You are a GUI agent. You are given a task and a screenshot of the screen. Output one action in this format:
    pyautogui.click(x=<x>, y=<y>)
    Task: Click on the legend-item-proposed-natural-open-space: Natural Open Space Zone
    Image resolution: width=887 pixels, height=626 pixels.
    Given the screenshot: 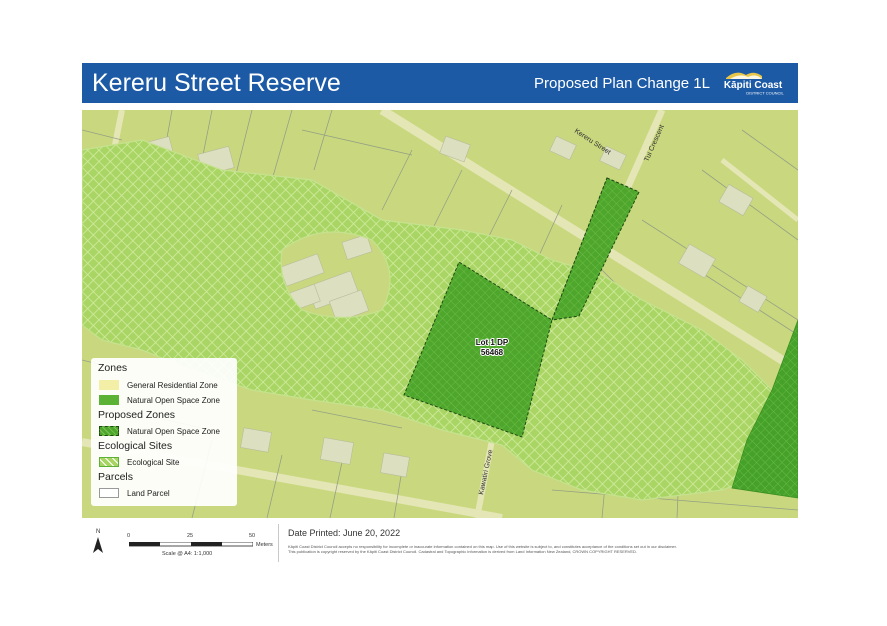 What is the action you would take?
    pyautogui.click(x=159, y=431)
    